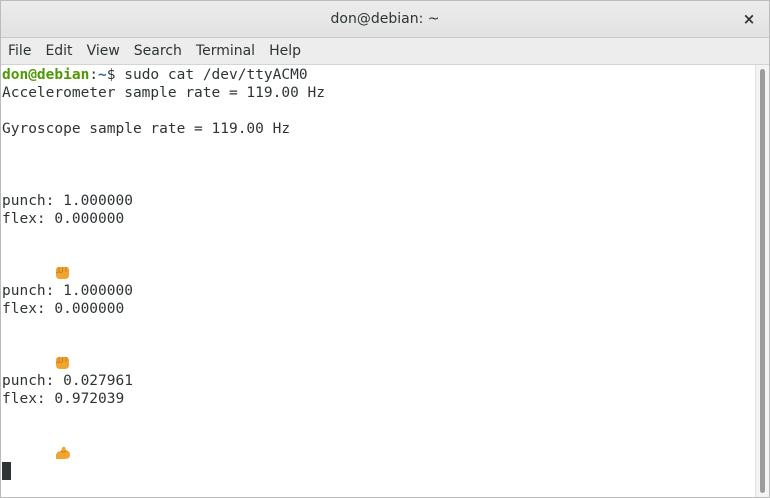 Image resolution: width=770 pixels, height=498 pixels. Describe the element at coordinates (46, 75) in the screenshot. I see `prompt-user-host: don@debian` at that location.